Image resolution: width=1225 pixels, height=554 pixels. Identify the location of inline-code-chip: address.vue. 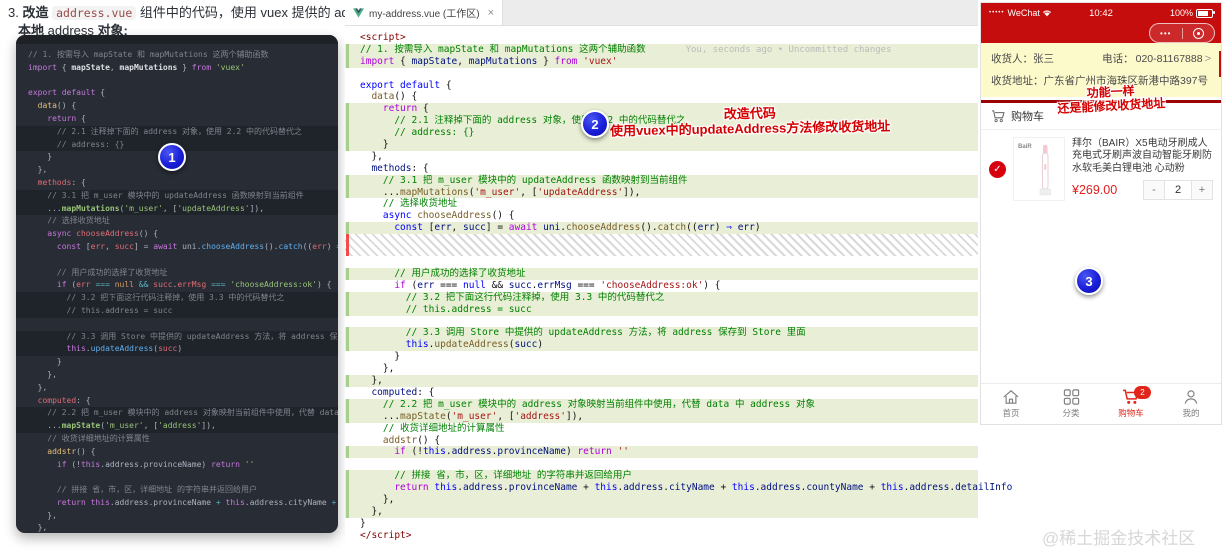
(94, 13).